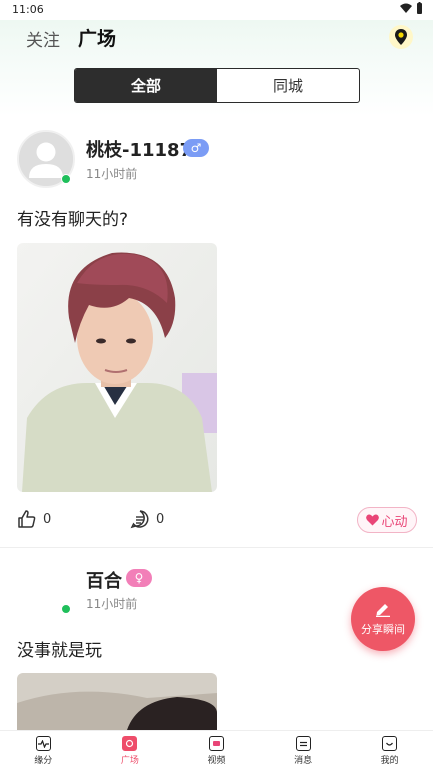 Image resolution: width=433 pixels, height=771 pixels. I want to click on battery-icon, so click(419, 8).